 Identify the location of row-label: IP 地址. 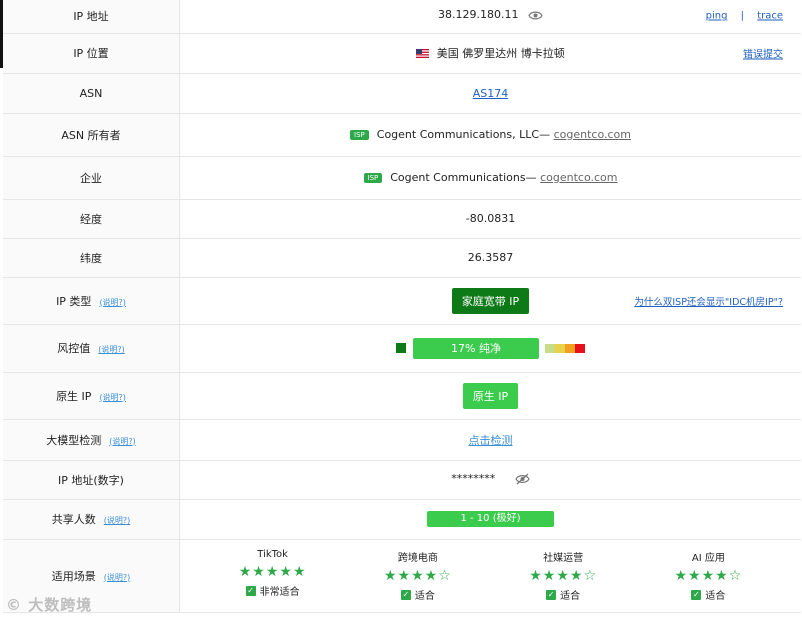
(91, 17).